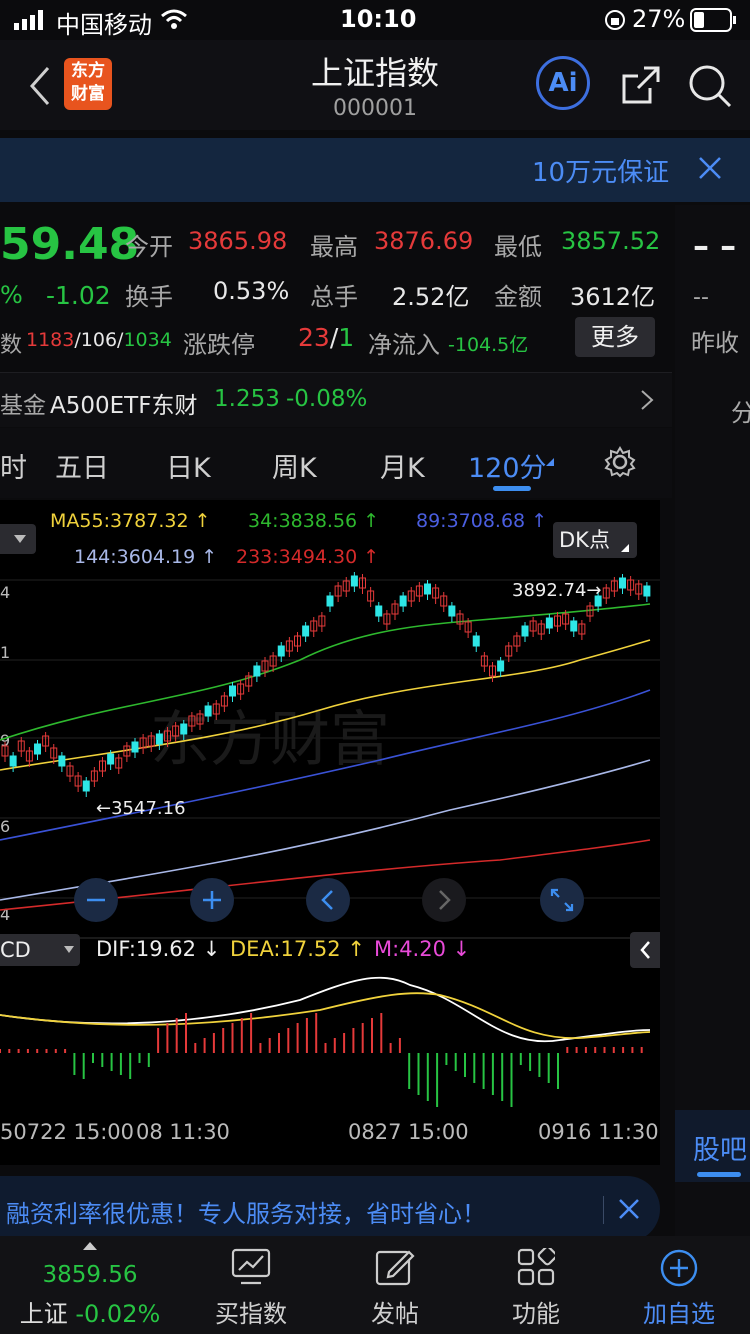 This screenshot has height=1334, width=750. Describe the element at coordinates (188, 465) in the screenshot. I see `tab-day-k: 日K` at that location.